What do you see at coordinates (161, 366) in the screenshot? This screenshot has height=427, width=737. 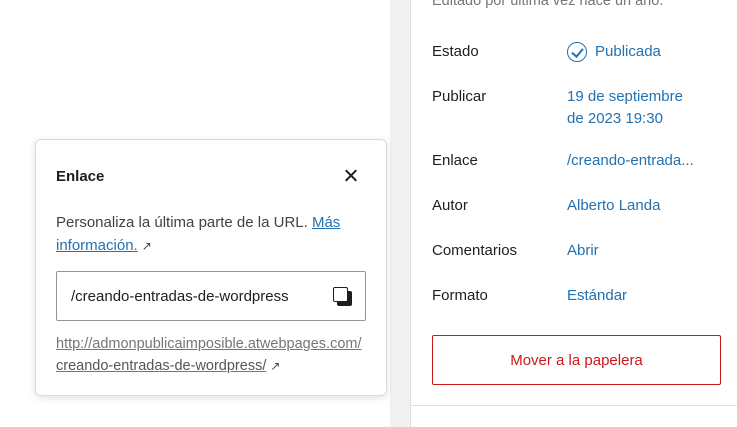 I see `full-url-slug: creando-entradas-de-wordpress/` at bounding box center [161, 366].